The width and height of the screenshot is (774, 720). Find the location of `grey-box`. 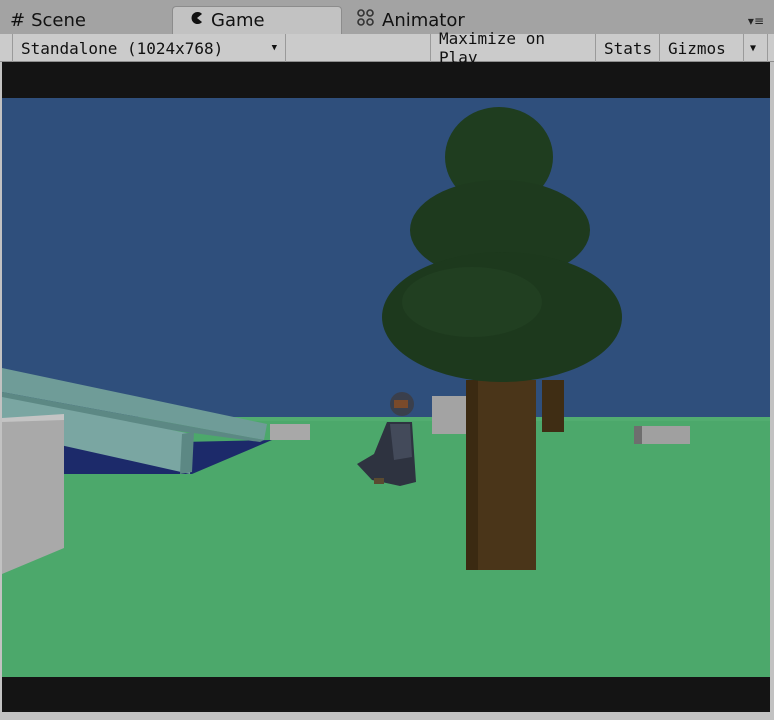

grey-box is located at coordinates (33, 496).